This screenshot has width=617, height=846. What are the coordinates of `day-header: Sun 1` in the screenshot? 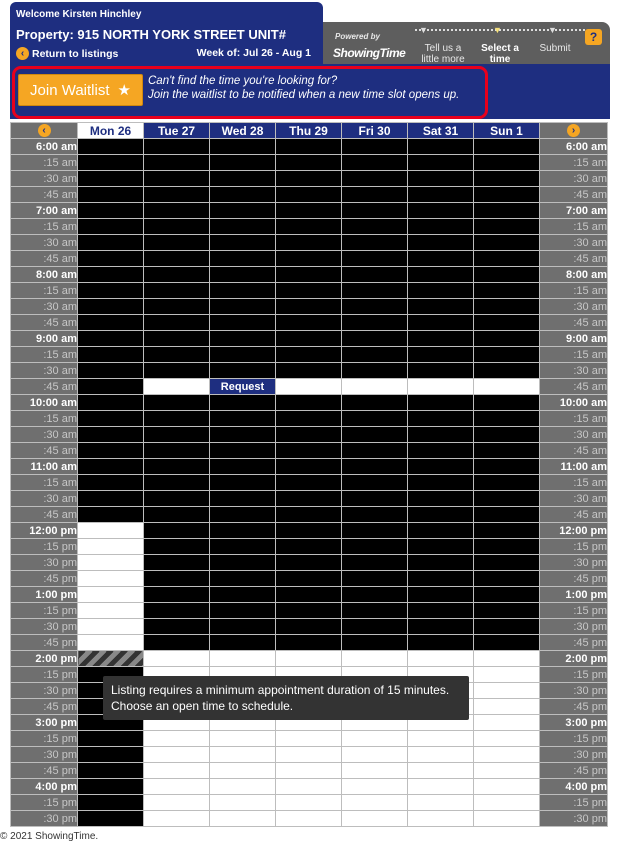 It's located at (506, 130).